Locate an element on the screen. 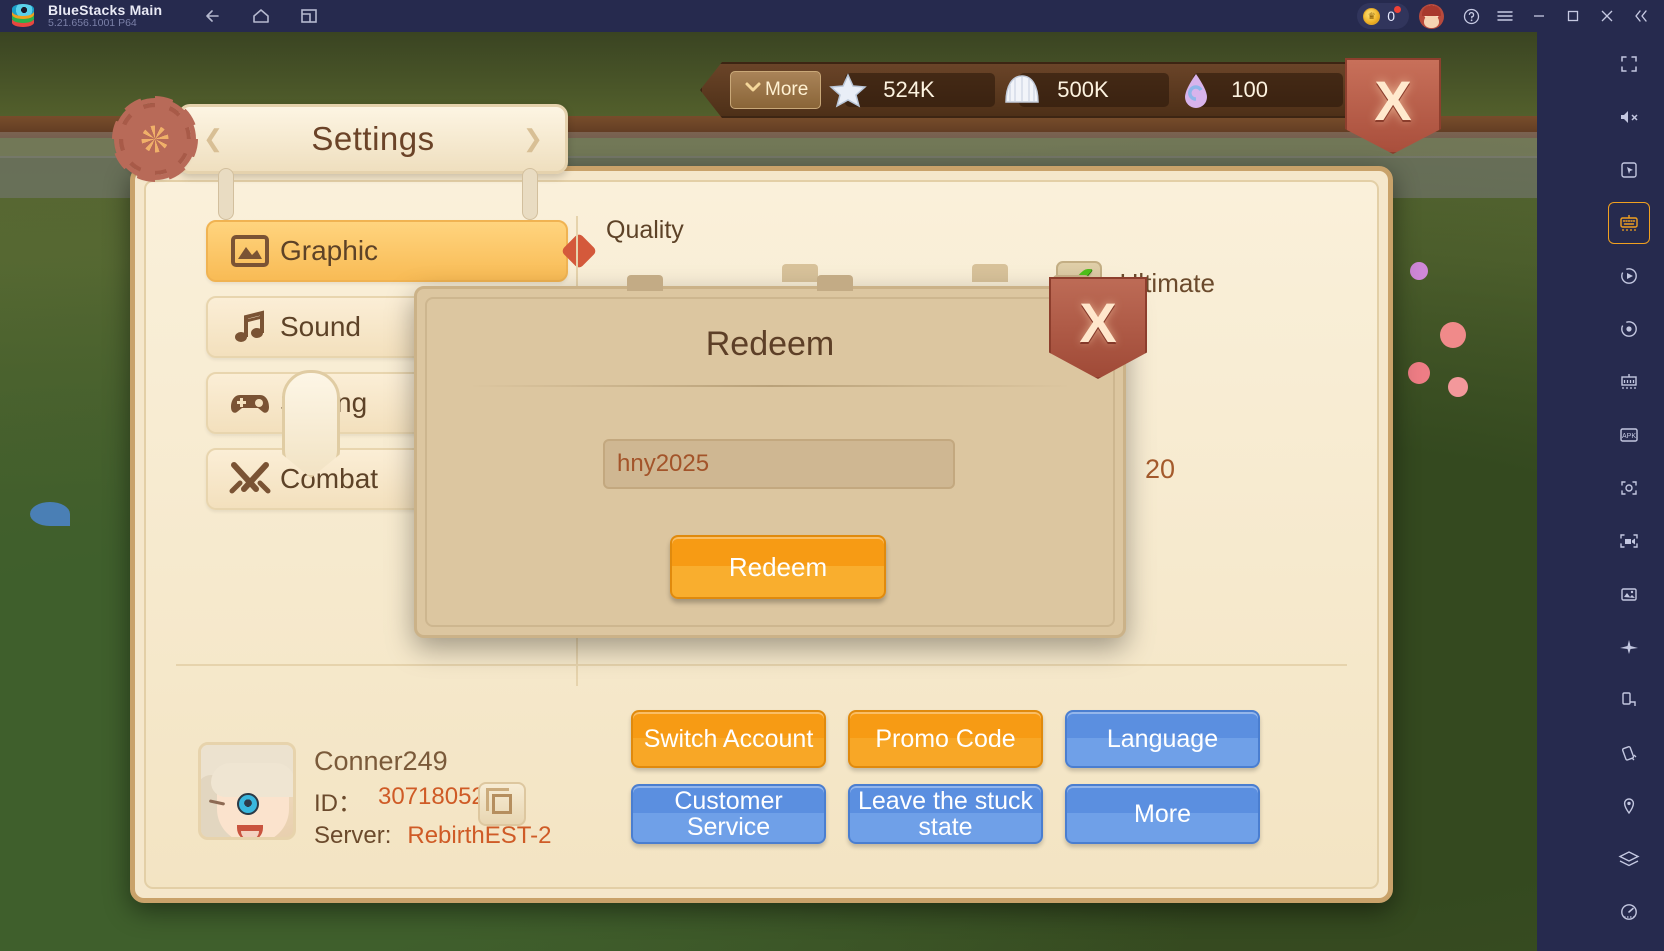 Image resolution: width=1664 pixels, height=951 pixels. server-value: RebirthEST-2 is located at coordinates (479, 835).